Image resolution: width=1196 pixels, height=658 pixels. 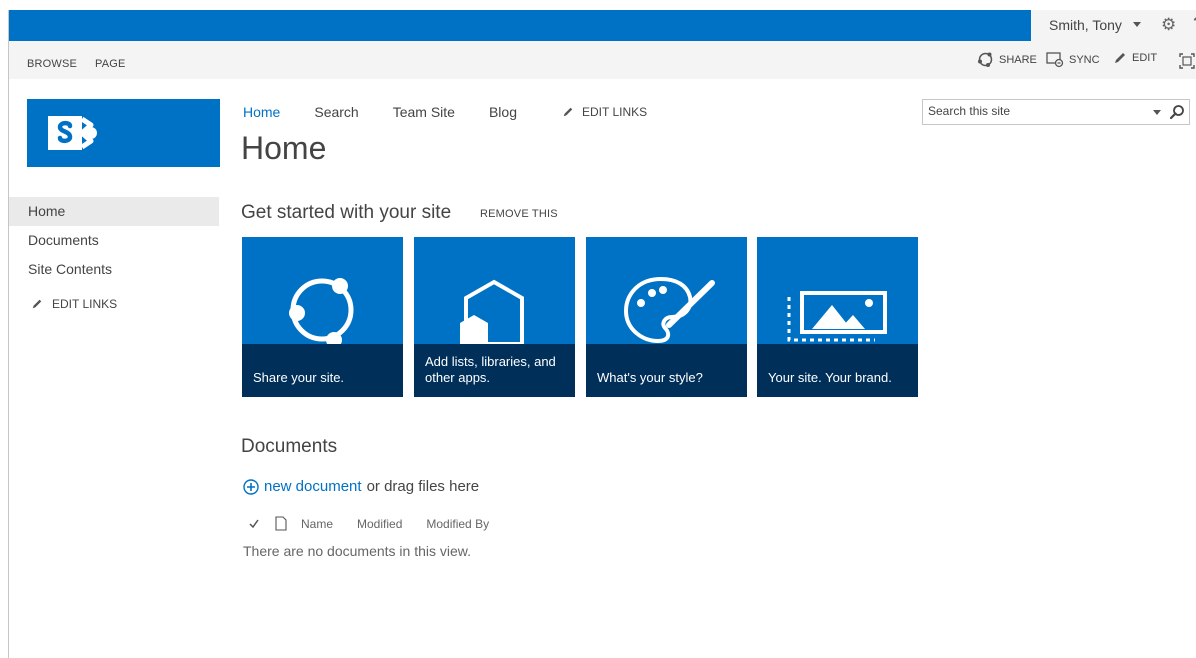 What do you see at coordinates (254, 524) in the screenshot?
I see `checkmark-icon` at bounding box center [254, 524].